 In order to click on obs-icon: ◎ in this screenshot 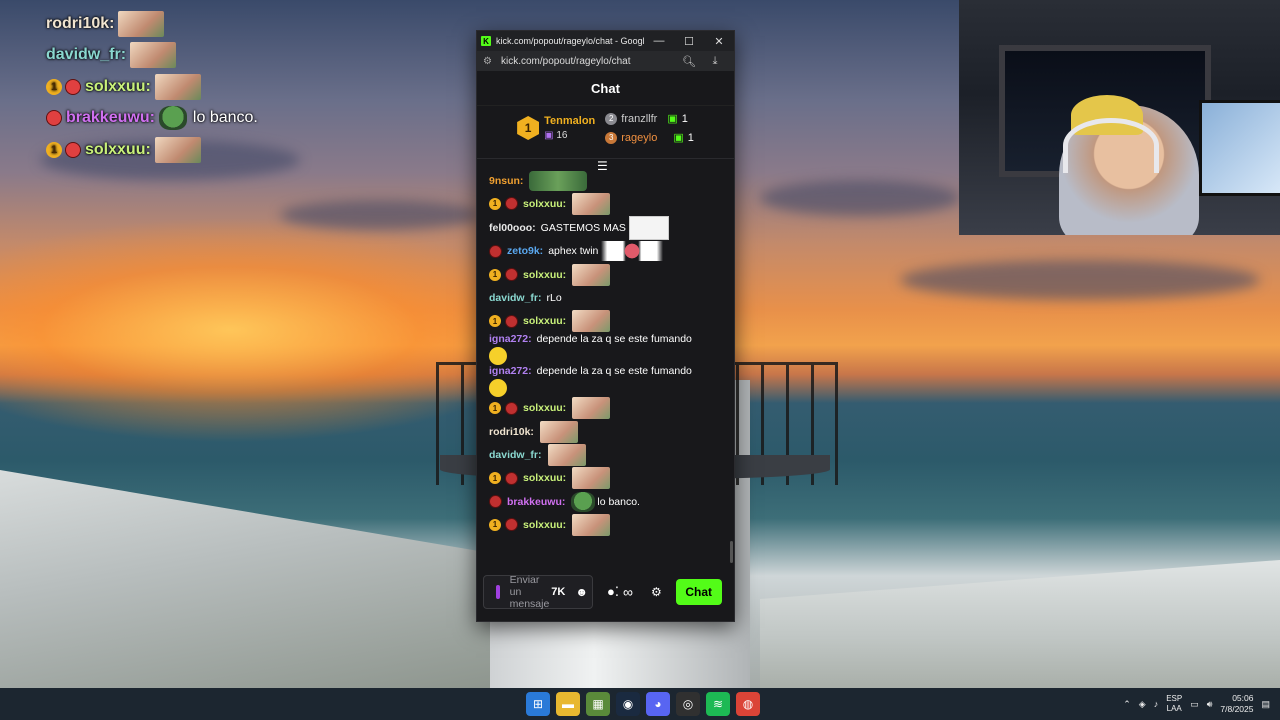, I will do `click(688, 704)`.